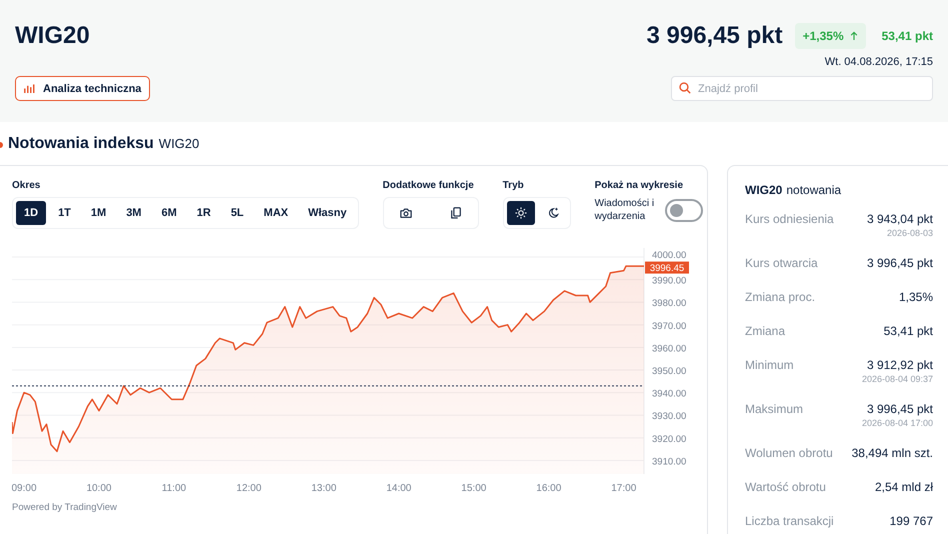  I want to click on index-title: WIG20, so click(52, 36).